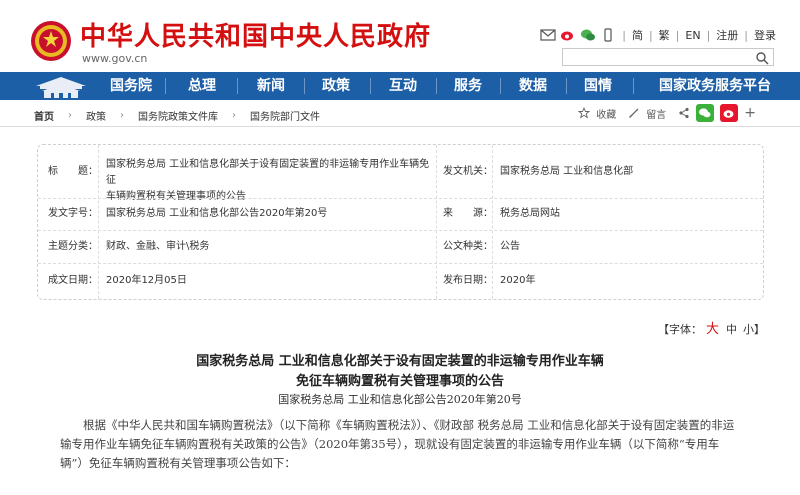  What do you see at coordinates (73, 171) in the screenshot?
I see `title-label: 标 题：` at bounding box center [73, 171].